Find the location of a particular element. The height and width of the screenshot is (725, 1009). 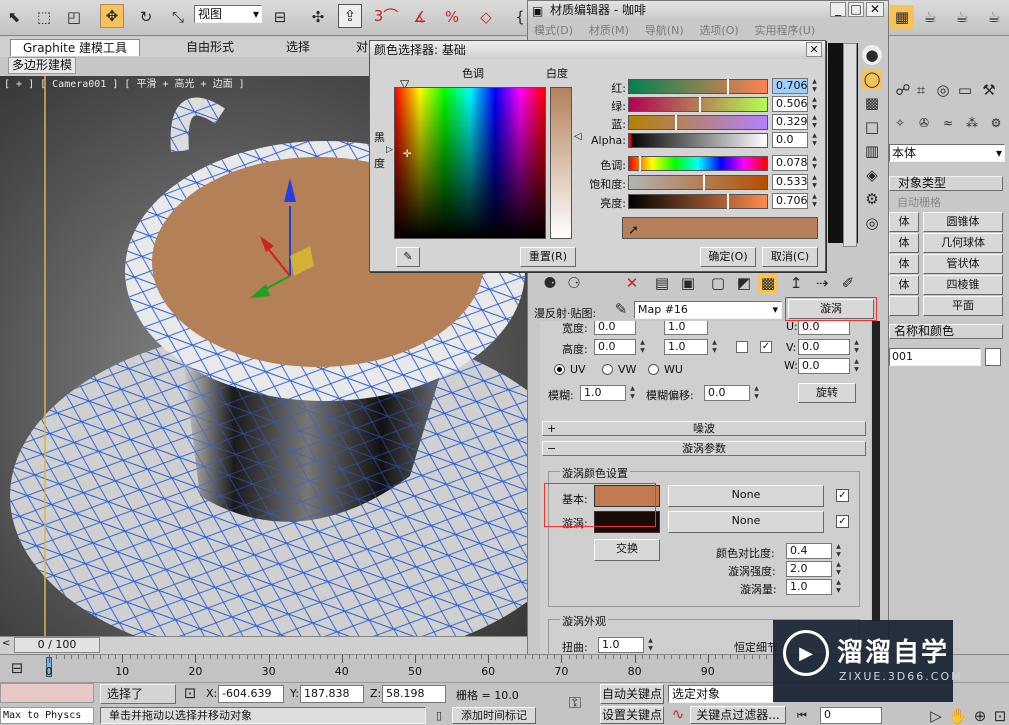

video-check-icon: ▥ is located at coordinates (872, 151).